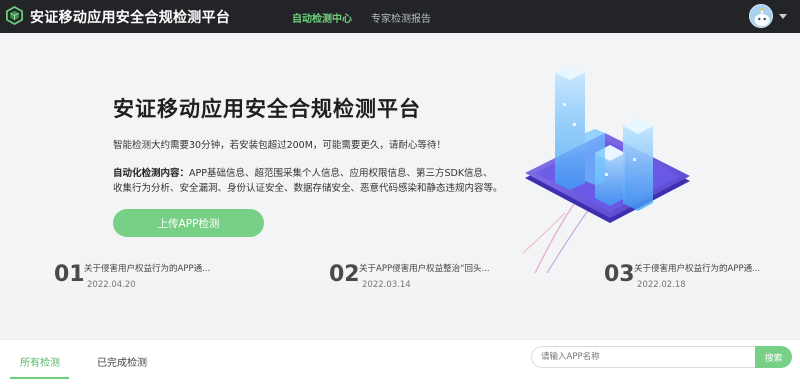 The image size is (800, 389). I want to click on cube-logo-icon, so click(14, 15).